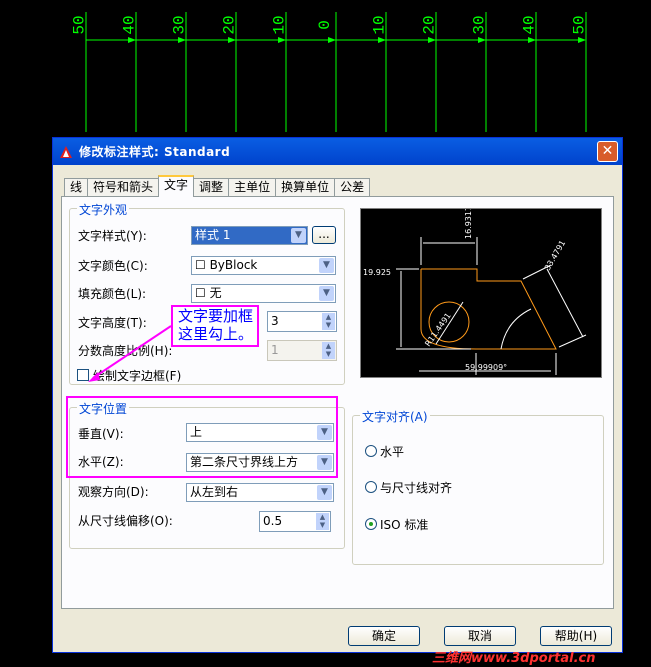 Image resolution: width=651 pixels, height=667 pixels. I want to click on callout-note: 文字要加框 这里勾上。, so click(215, 326).